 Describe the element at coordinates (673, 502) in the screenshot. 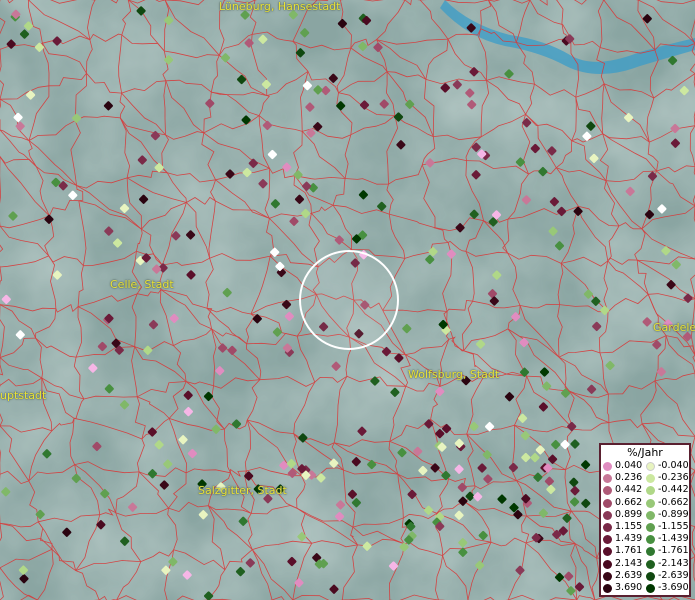

I see `legend-value: -0.662` at that location.